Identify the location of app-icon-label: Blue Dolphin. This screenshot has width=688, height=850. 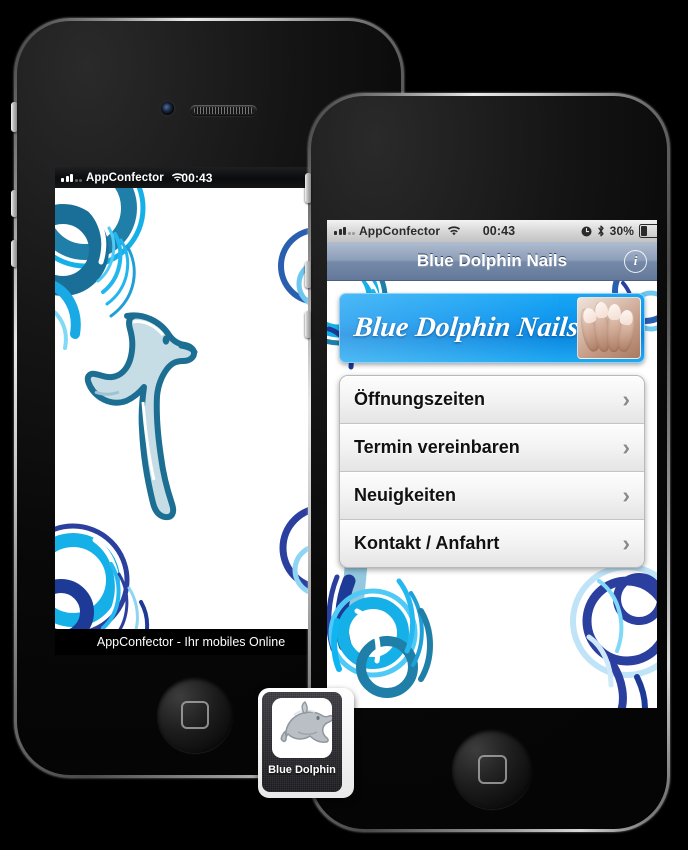
(302, 770).